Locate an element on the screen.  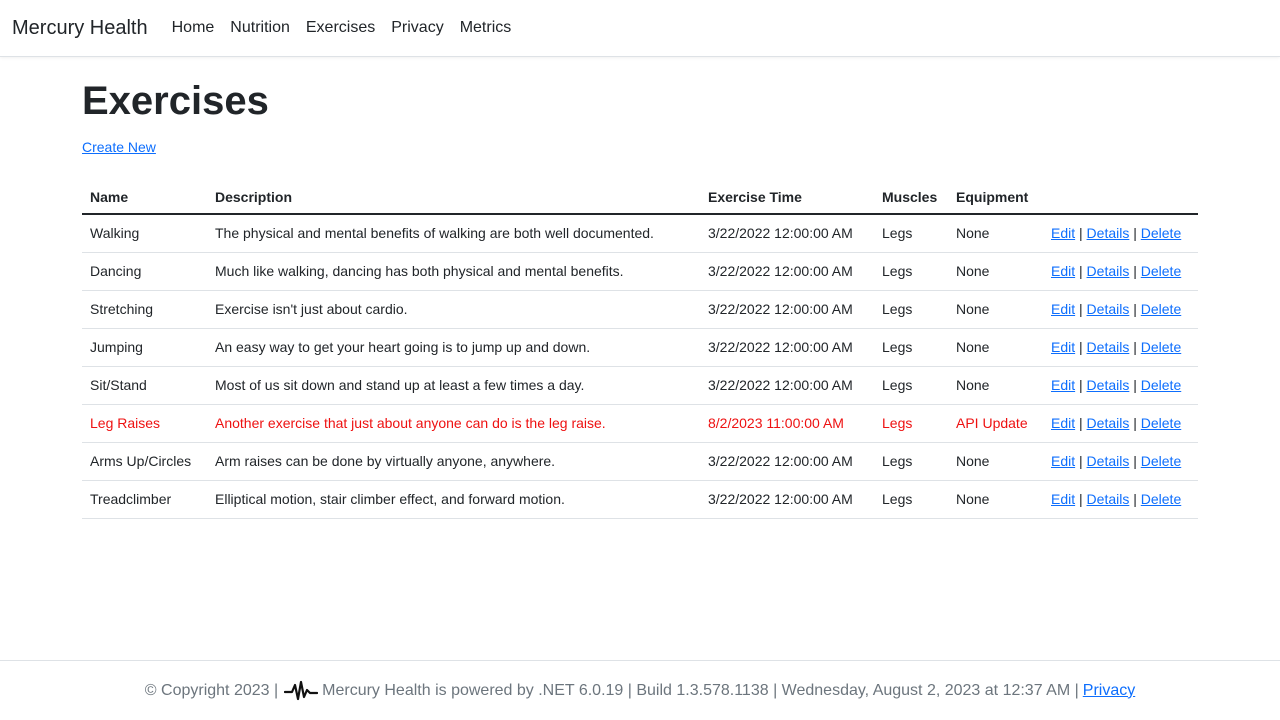
cell-name: Walking is located at coordinates (144, 233).